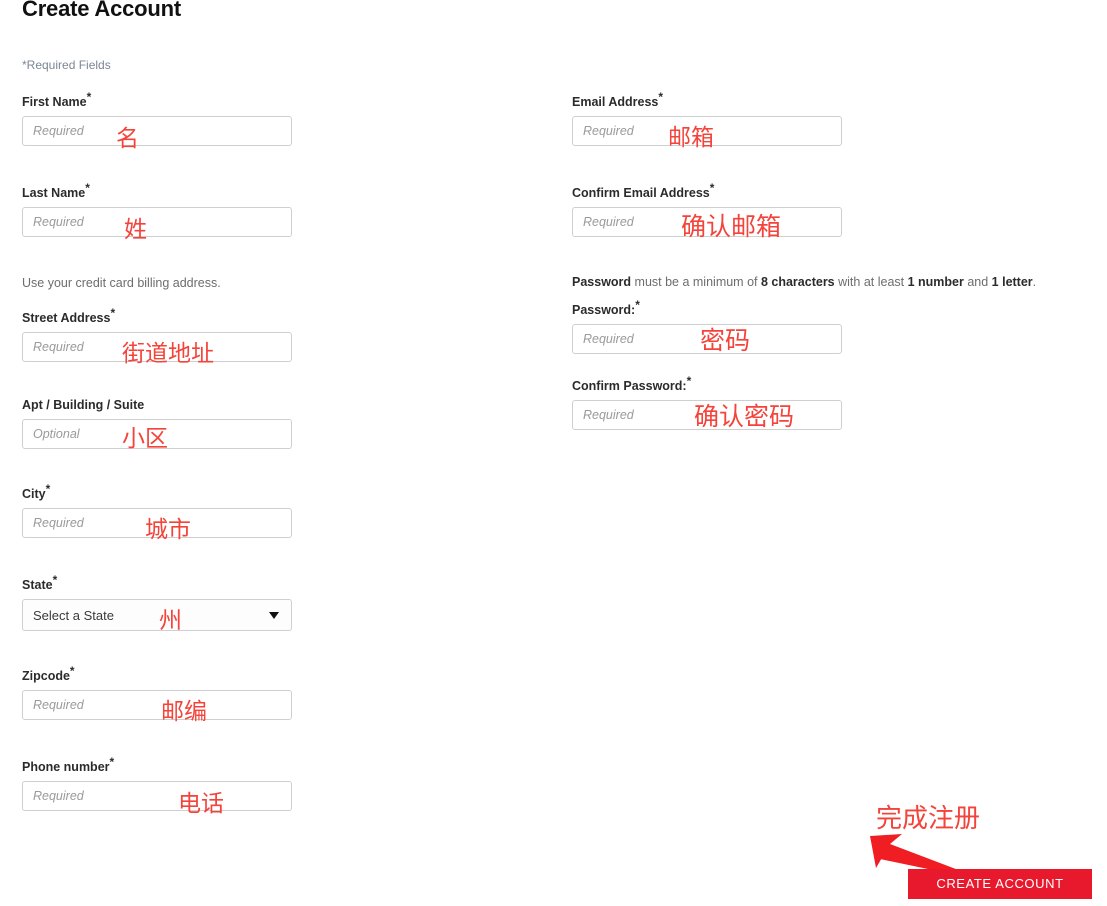 This screenshot has height=906, width=1107. I want to click on required-fields-note: *Required Fields, so click(66, 65).